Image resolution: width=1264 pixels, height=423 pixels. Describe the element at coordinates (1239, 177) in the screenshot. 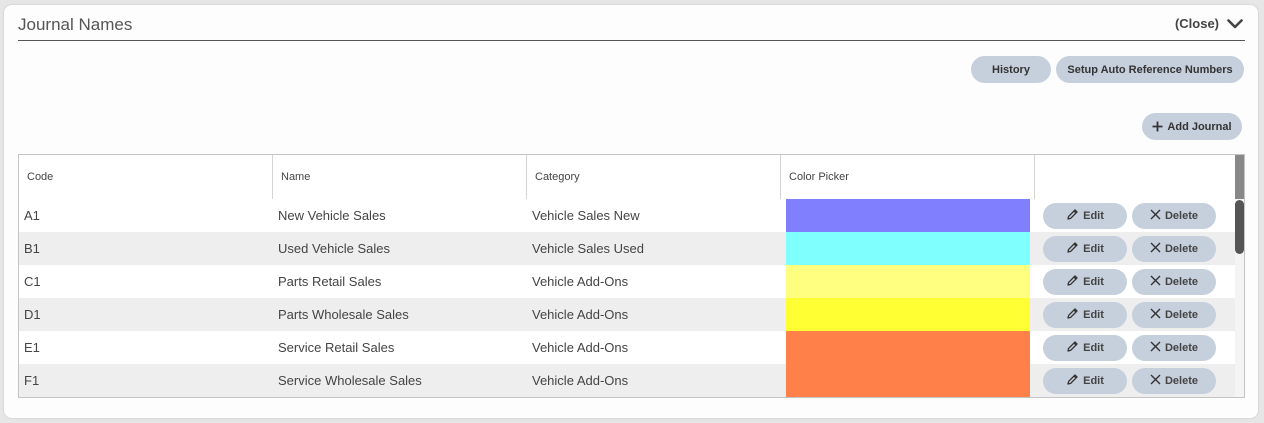

I see `scrollbar-top` at that location.